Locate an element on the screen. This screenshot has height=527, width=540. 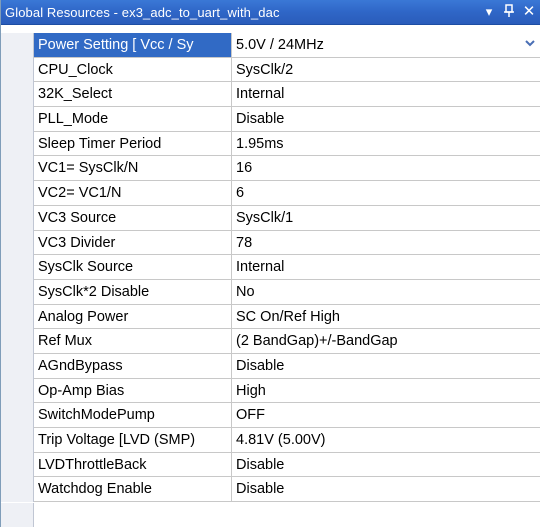
property-name: SwitchModePump is located at coordinates (133, 415).